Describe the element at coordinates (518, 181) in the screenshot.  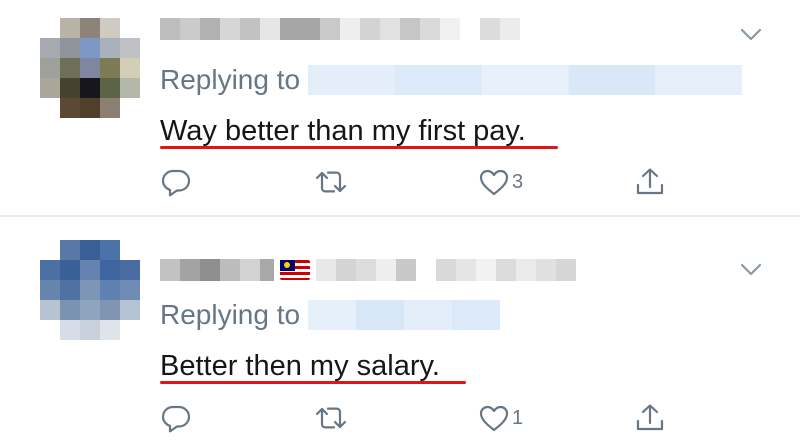
I see `like-count: 3` at that location.